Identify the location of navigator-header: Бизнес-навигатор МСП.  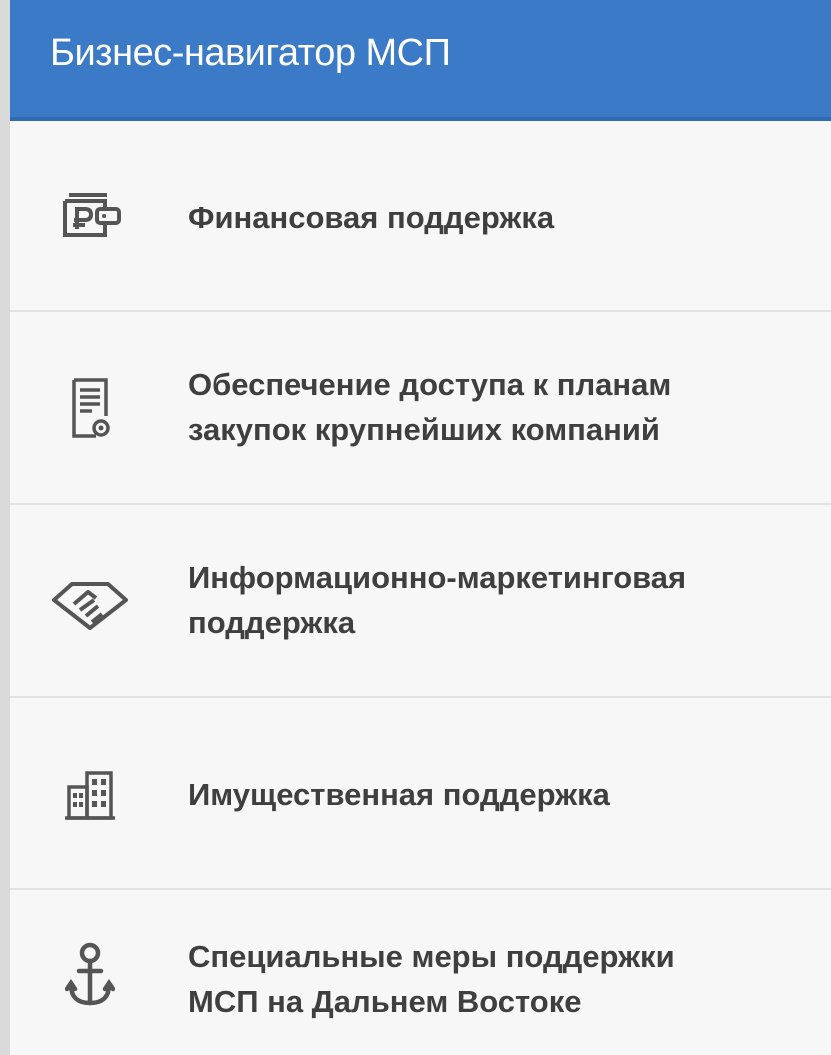
(420, 60).